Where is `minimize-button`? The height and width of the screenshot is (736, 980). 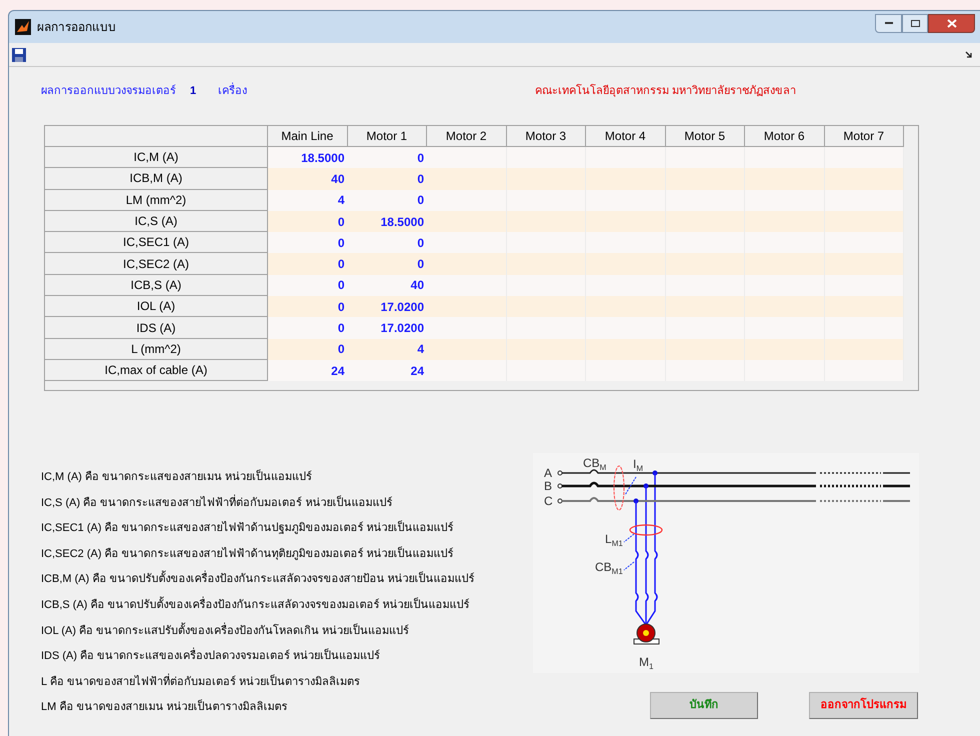
minimize-button is located at coordinates (888, 23).